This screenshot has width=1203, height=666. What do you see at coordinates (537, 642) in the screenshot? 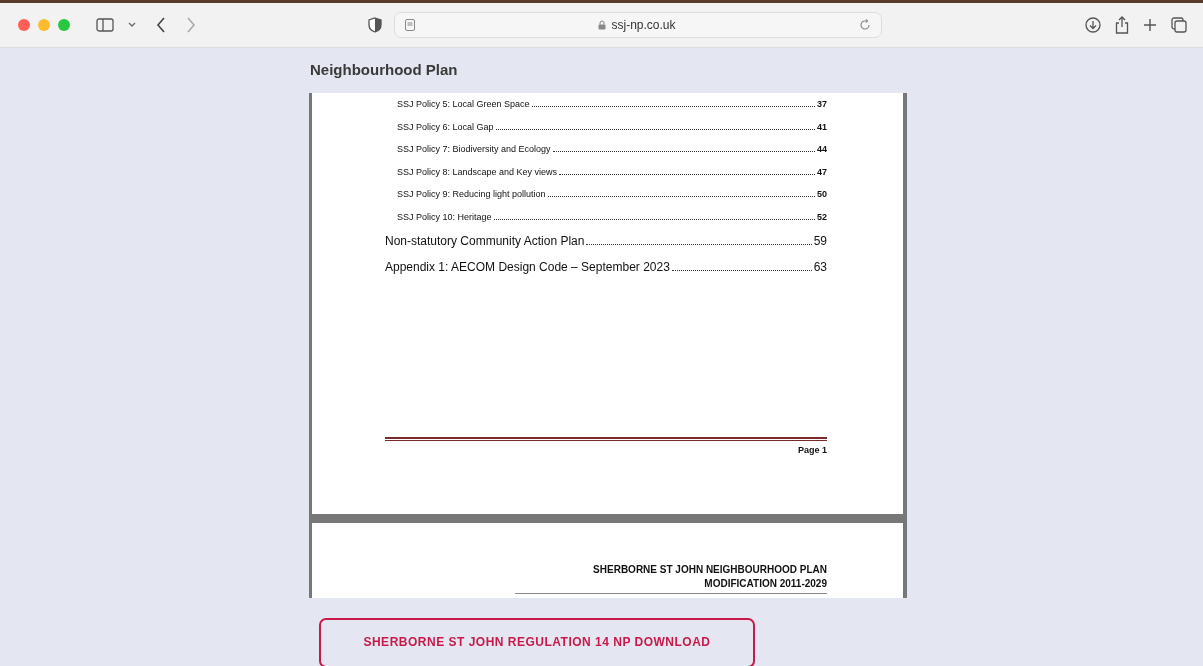
I see `download-button: SHERBORNE ST JOHN REGULATION 14 NP DOWNLOAD` at bounding box center [537, 642].